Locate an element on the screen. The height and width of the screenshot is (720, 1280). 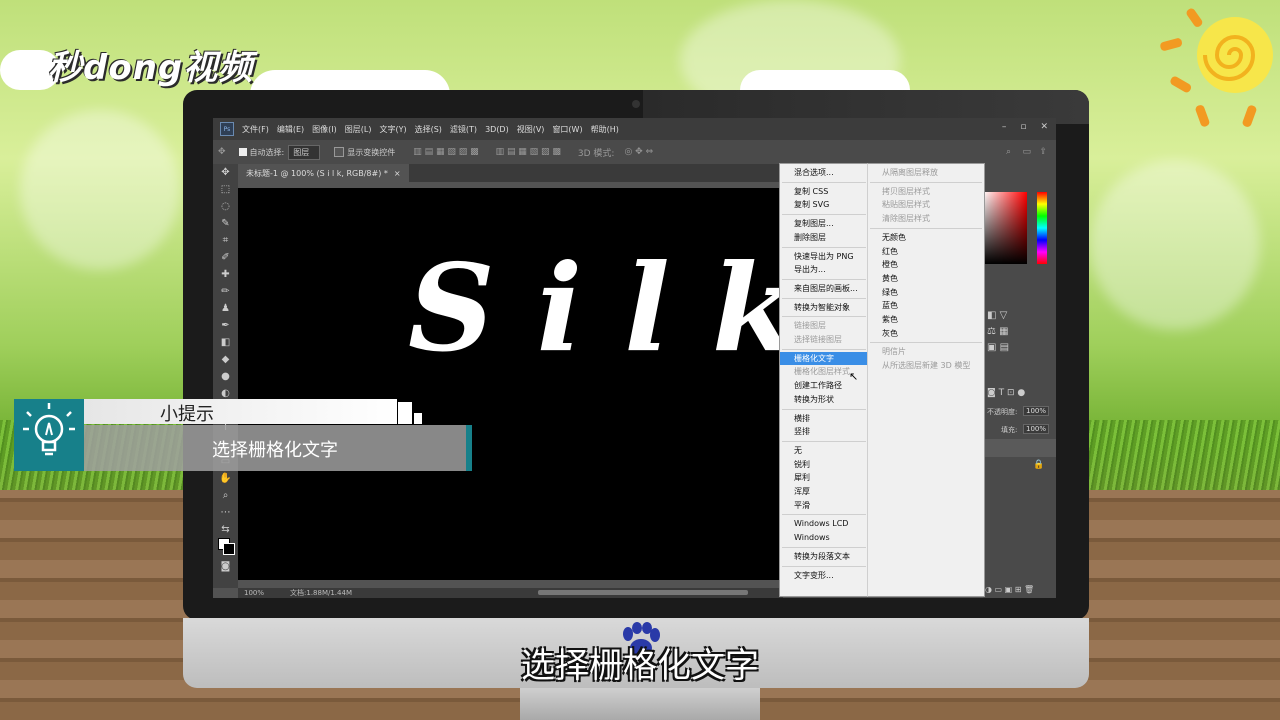
menu-select: 选择(S) is located at coordinates (428, 129).